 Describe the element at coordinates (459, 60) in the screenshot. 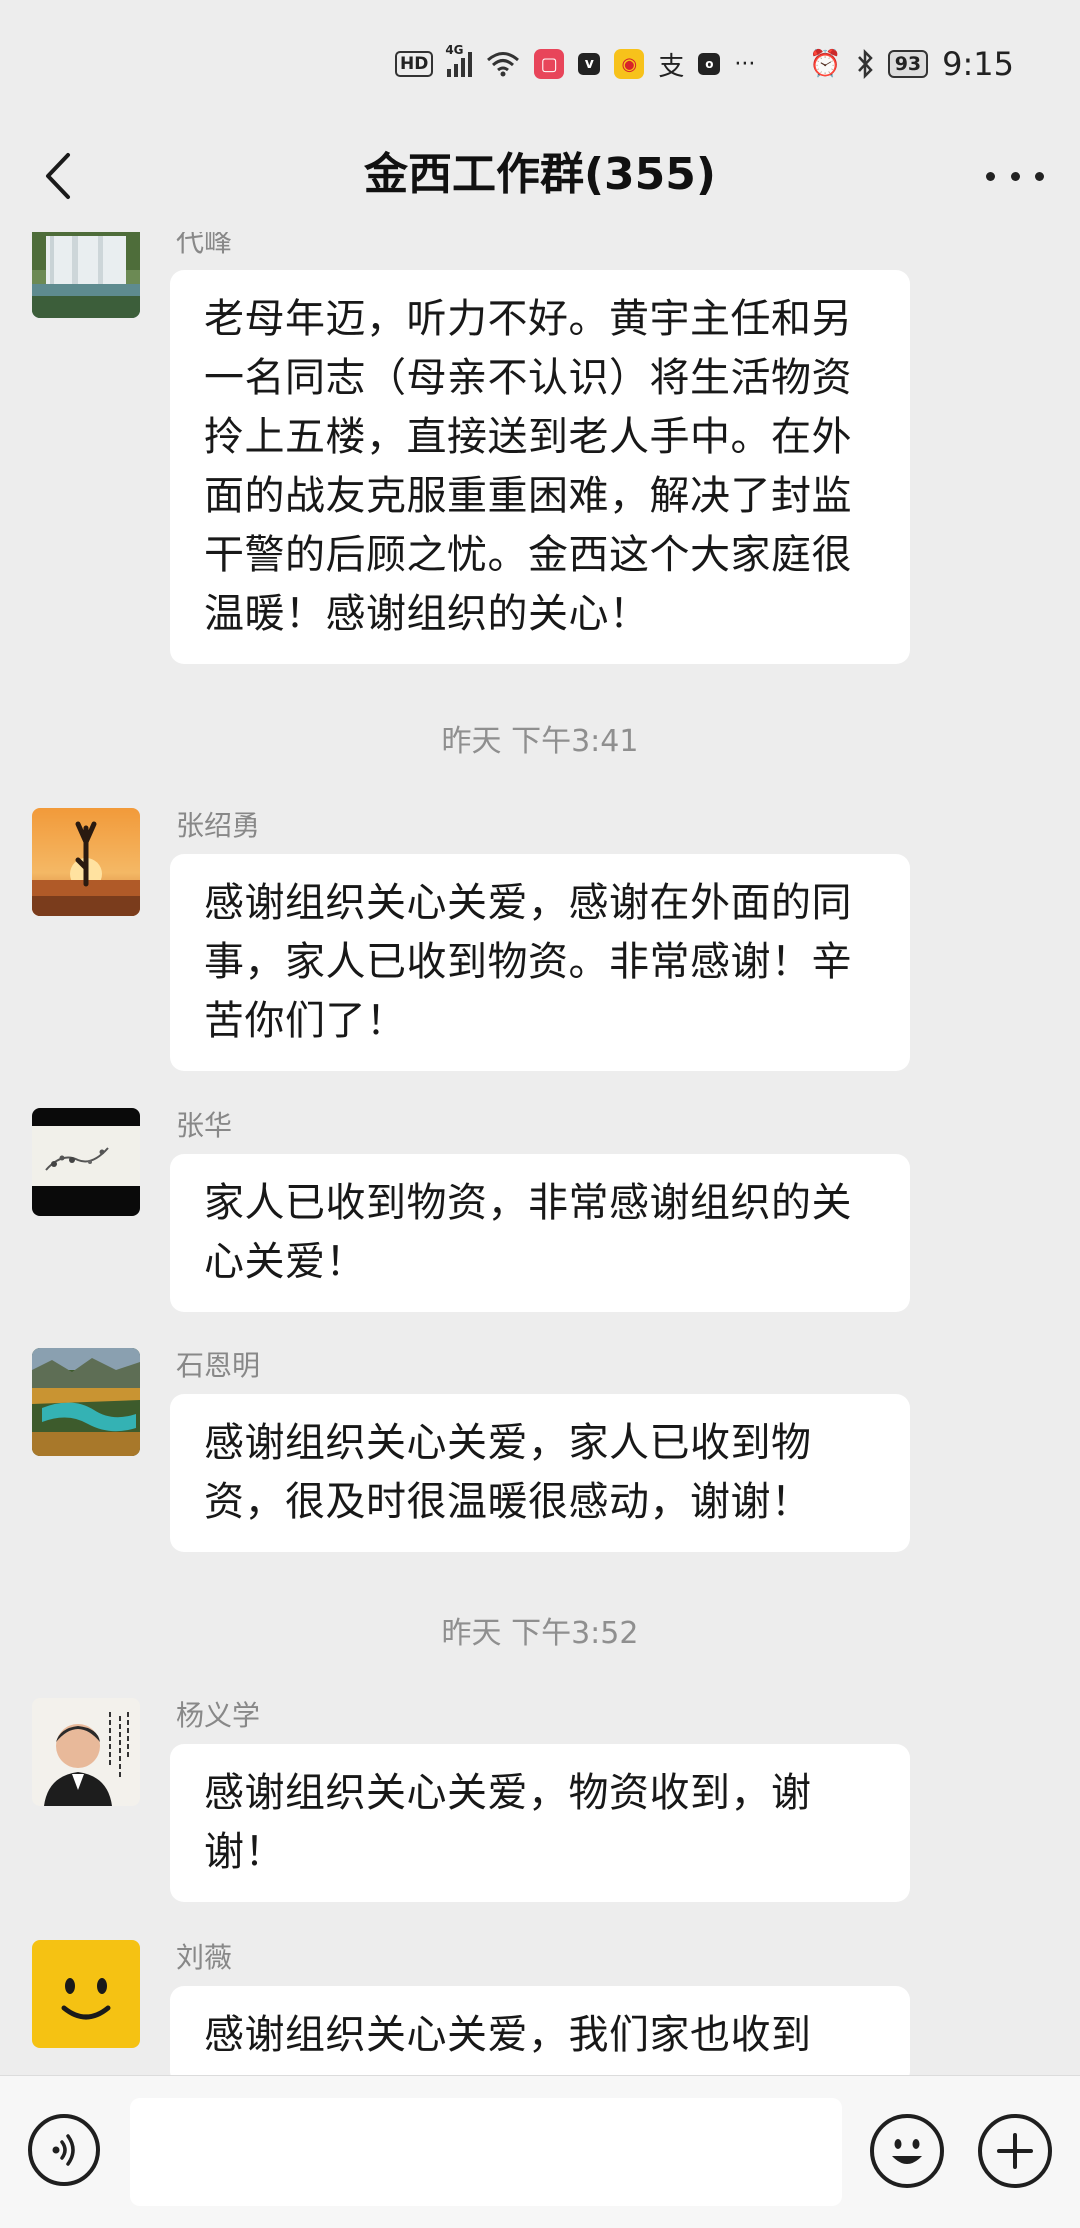

I see `signal-icon: 4G` at that location.